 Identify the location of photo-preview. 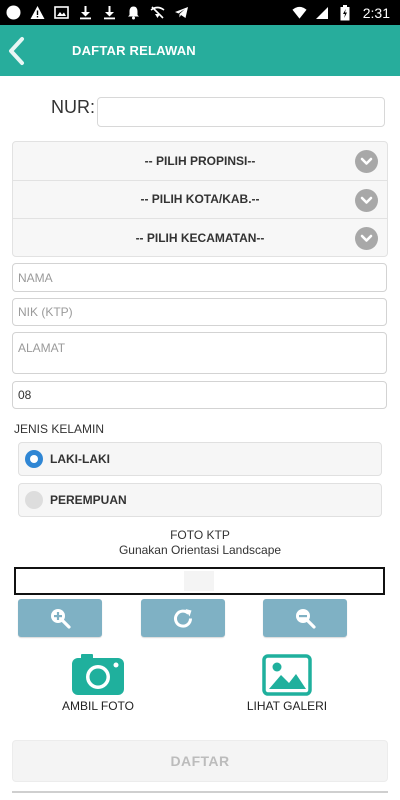
(199, 581).